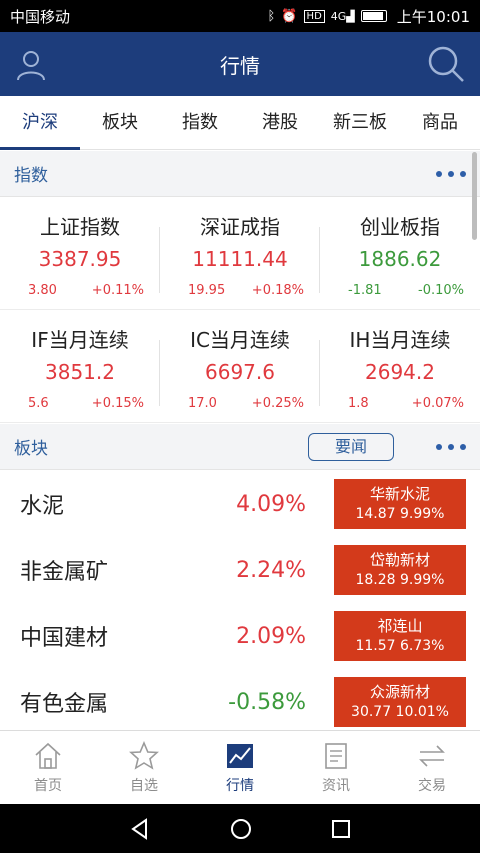 The image size is (480, 853). What do you see at coordinates (432, 767) in the screenshot?
I see `nav-trade: 交易` at bounding box center [432, 767].